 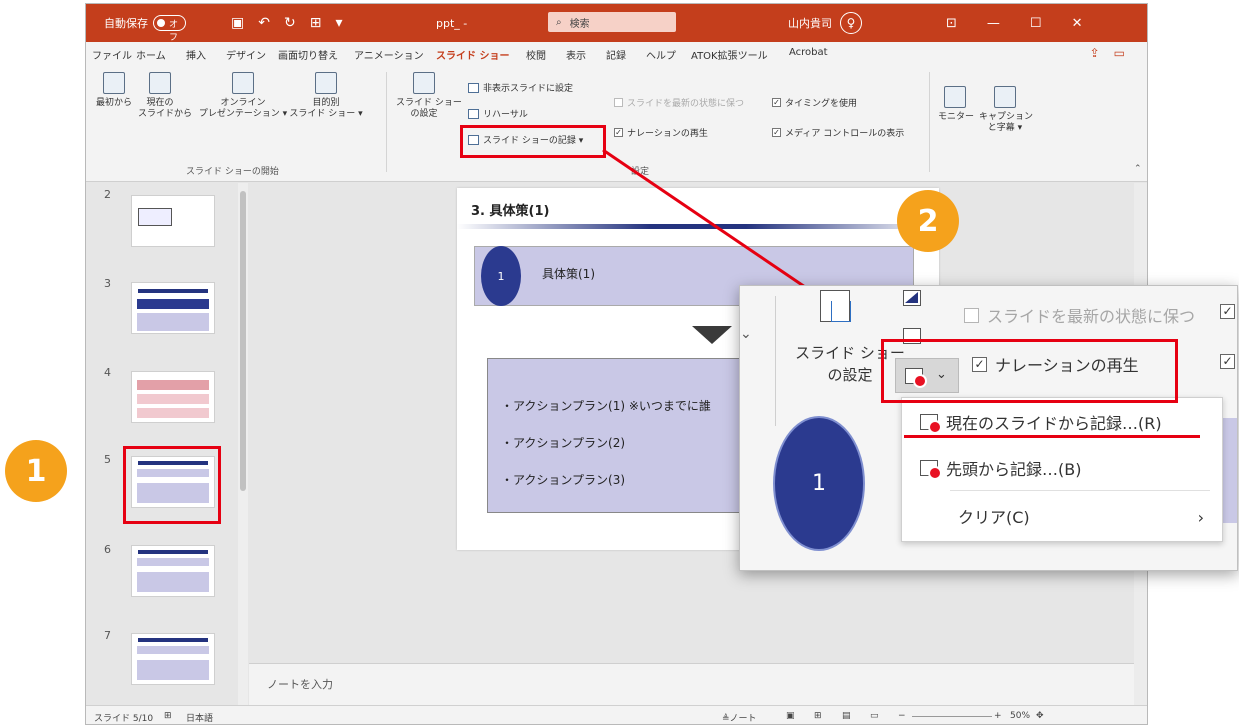 I want to click on menu-clear: クリア(C), so click(x=994, y=516).